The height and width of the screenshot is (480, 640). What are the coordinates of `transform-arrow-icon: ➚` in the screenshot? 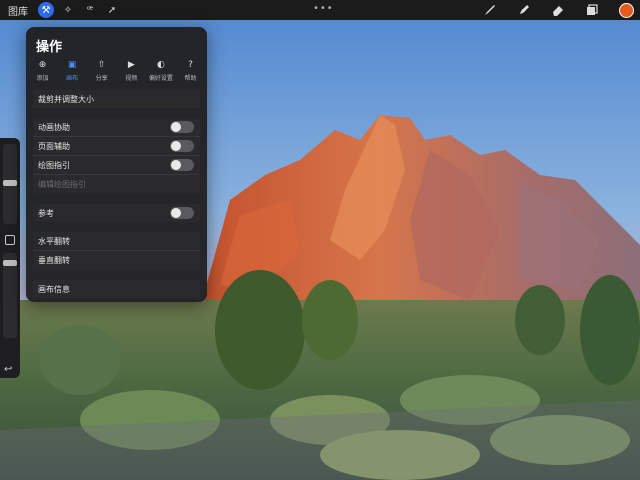 It's located at (112, 10).